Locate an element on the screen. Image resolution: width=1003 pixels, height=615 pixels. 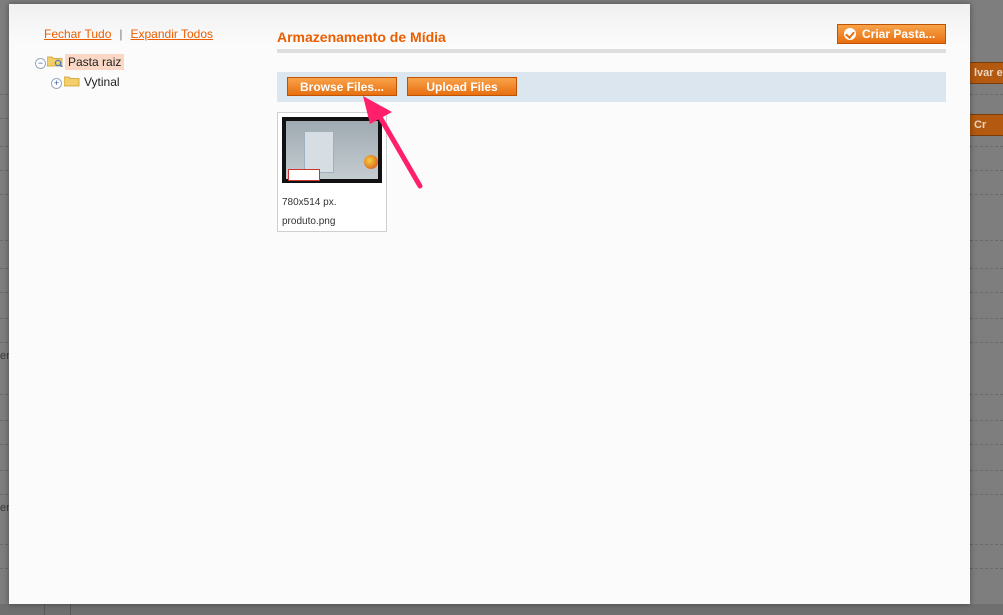
thumbnail-logo is located at coordinates (304, 175).